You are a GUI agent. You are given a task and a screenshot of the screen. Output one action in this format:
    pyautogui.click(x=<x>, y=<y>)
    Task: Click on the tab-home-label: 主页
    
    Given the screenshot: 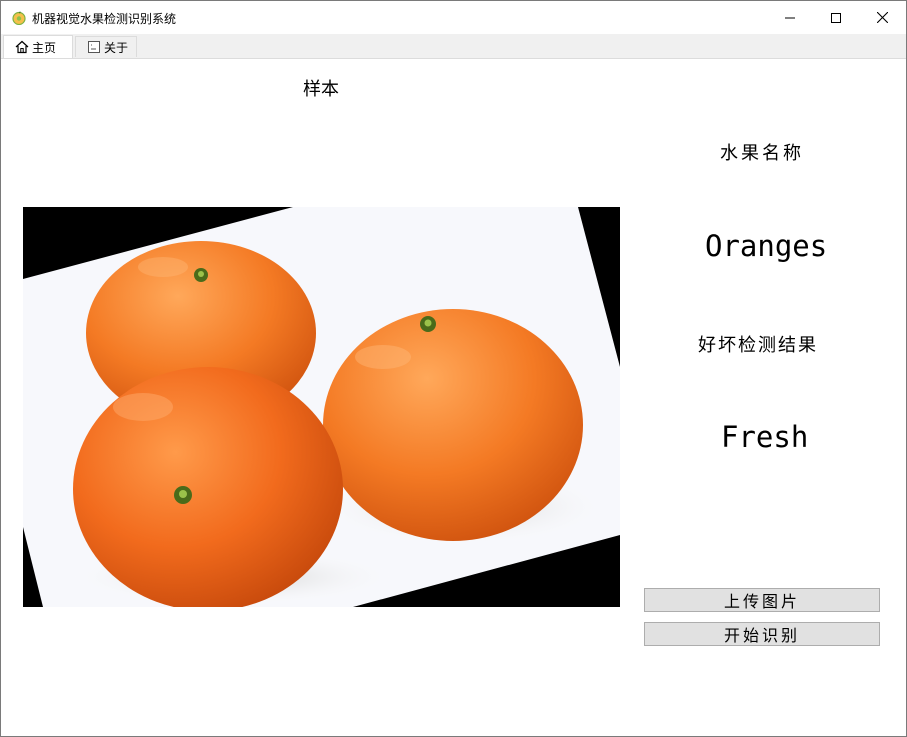 What is the action you would take?
    pyautogui.click(x=44, y=47)
    